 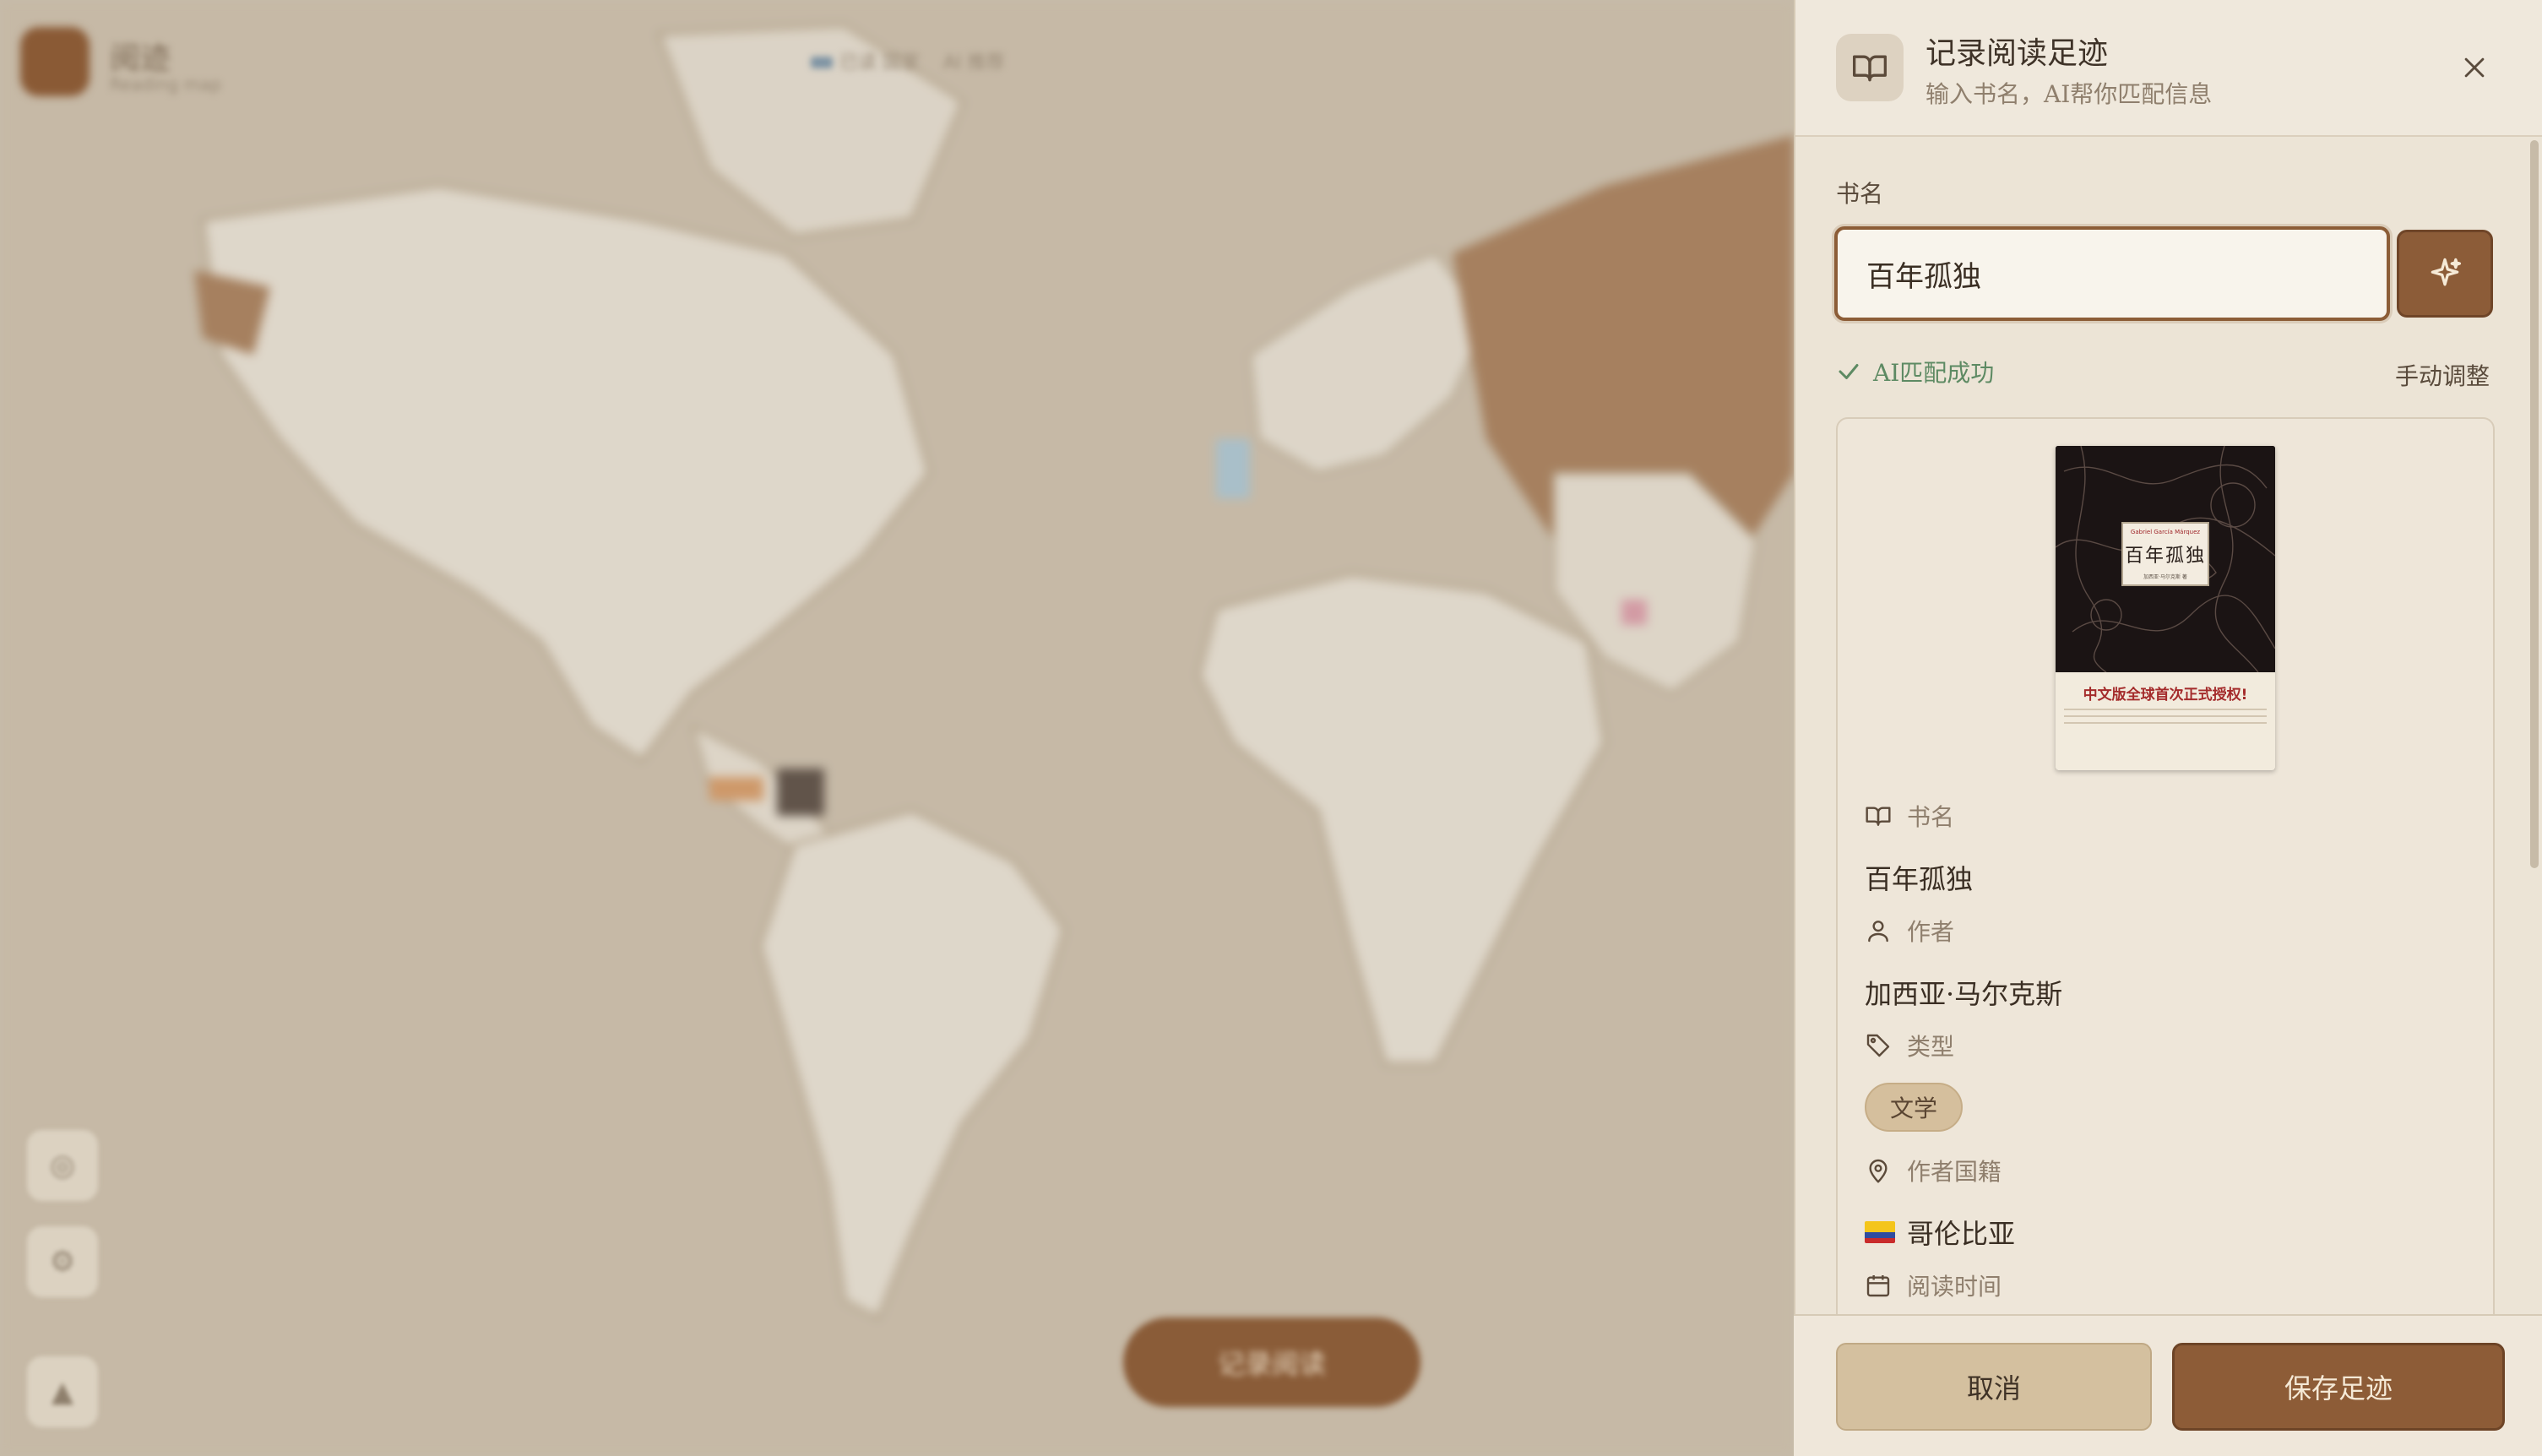 I want to click on field-title: 书名 百年孤独, so click(x=1919, y=848).